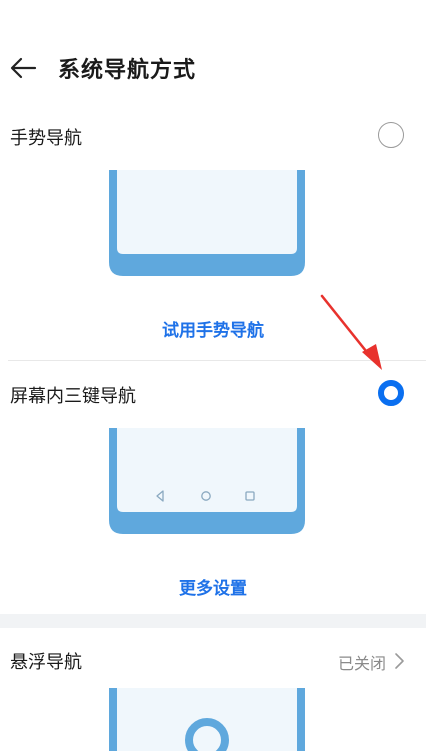 Image resolution: width=426 pixels, height=751 pixels. Describe the element at coordinates (213, 394) in the screenshot. I see `option-three-key-navigation: 屏幕内三键导航` at that location.